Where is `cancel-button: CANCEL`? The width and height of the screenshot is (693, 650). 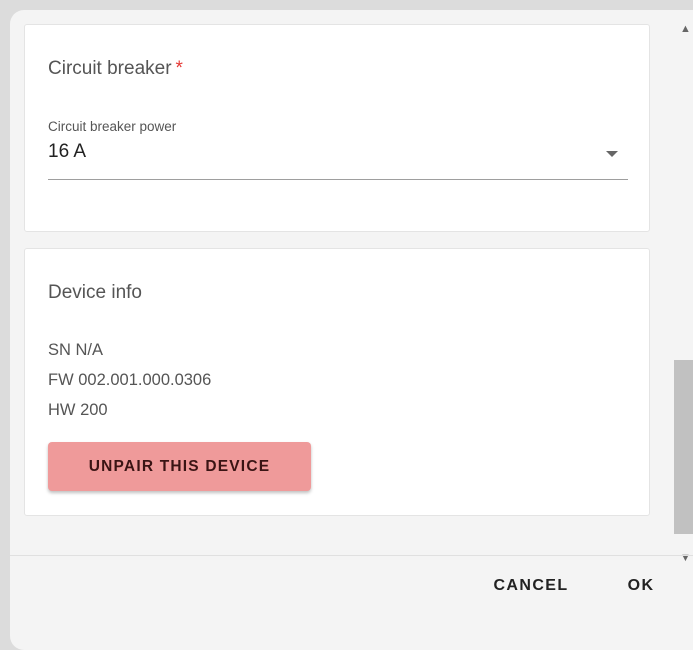 cancel-button: CANCEL is located at coordinates (531, 586).